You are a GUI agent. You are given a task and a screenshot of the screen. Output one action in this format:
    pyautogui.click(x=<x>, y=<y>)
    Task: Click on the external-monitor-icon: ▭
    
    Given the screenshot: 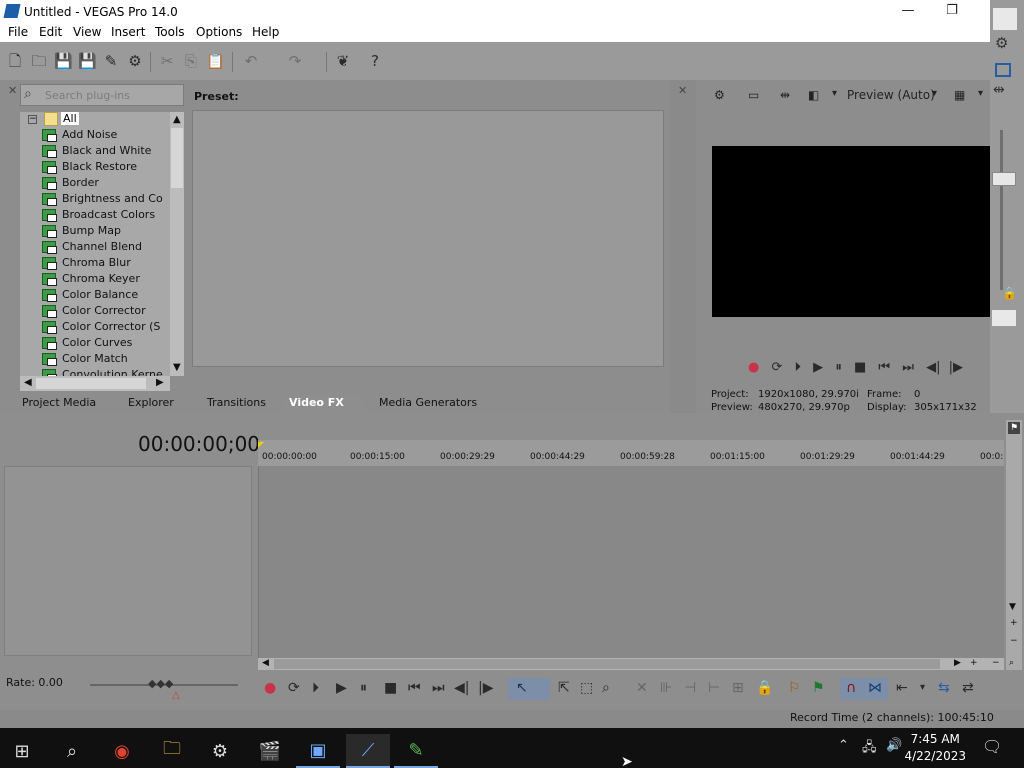 What is the action you would take?
    pyautogui.click(x=753, y=95)
    